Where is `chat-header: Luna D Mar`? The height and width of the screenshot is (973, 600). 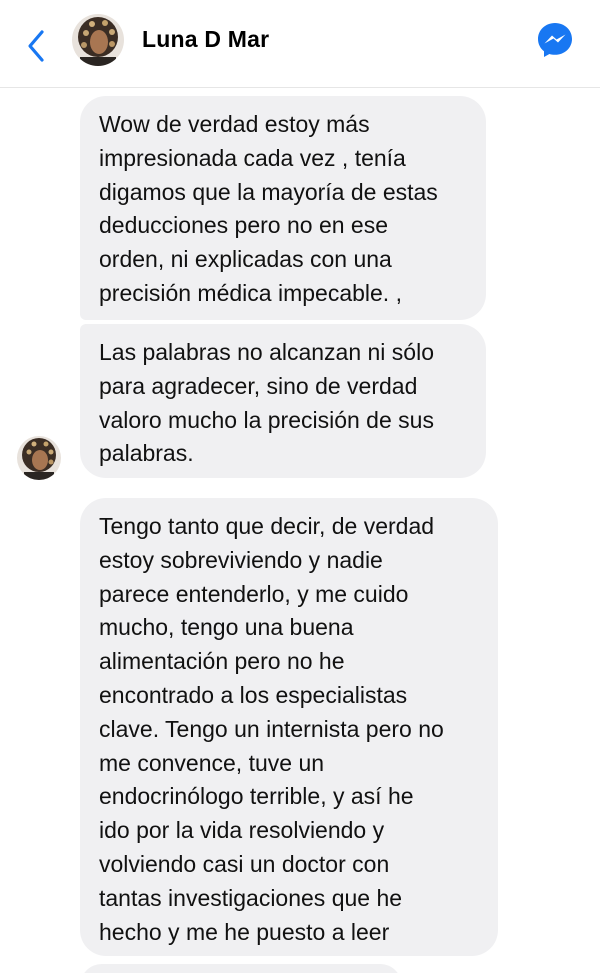
chat-header: Luna D Mar is located at coordinates (300, 44).